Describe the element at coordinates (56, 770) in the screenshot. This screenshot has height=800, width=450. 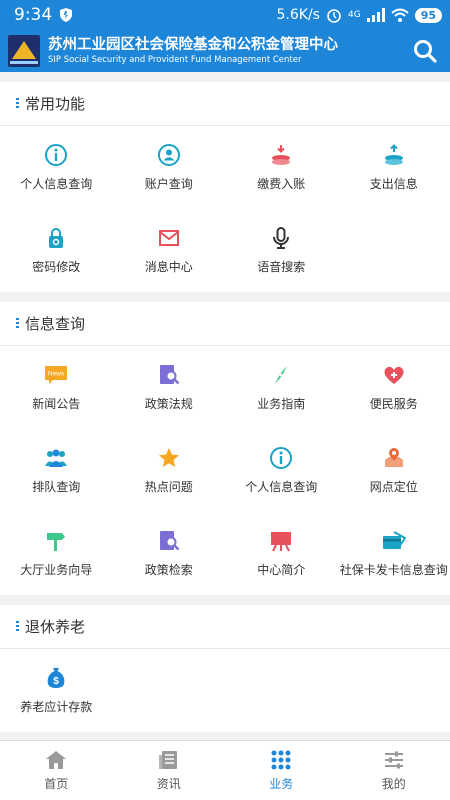
I see `tab-home: 首页` at that location.